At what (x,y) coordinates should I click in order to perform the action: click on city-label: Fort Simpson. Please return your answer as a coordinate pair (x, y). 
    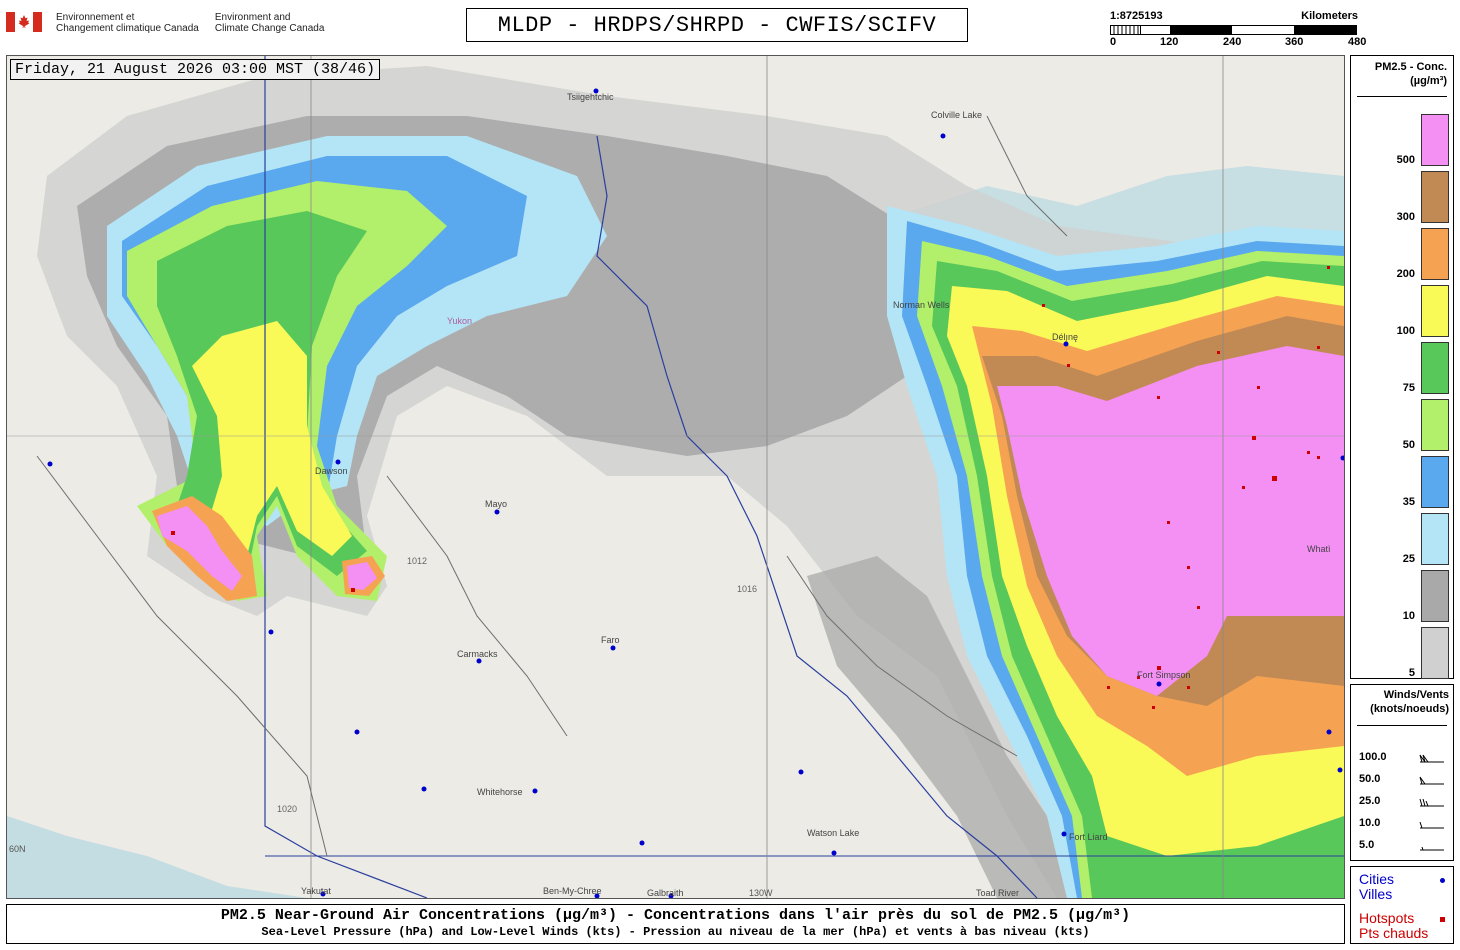
    Looking at the image, I should click on (1164, 675).